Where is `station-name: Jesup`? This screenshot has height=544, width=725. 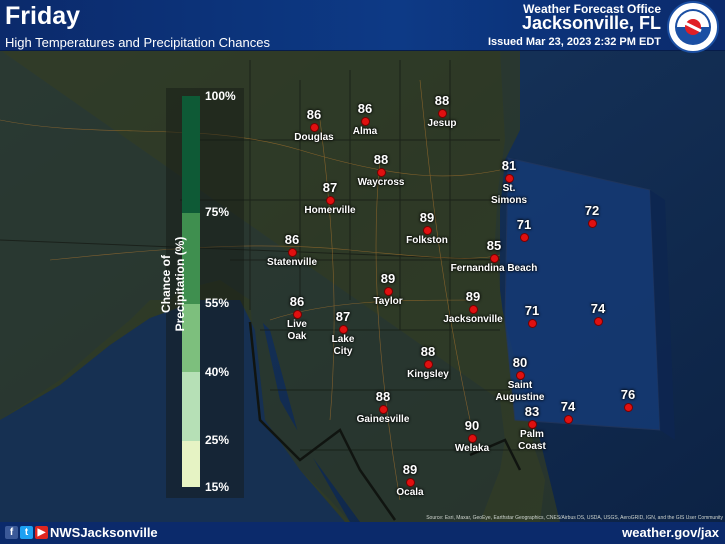 station-name: Jesup is located at coordinates (442, 123).